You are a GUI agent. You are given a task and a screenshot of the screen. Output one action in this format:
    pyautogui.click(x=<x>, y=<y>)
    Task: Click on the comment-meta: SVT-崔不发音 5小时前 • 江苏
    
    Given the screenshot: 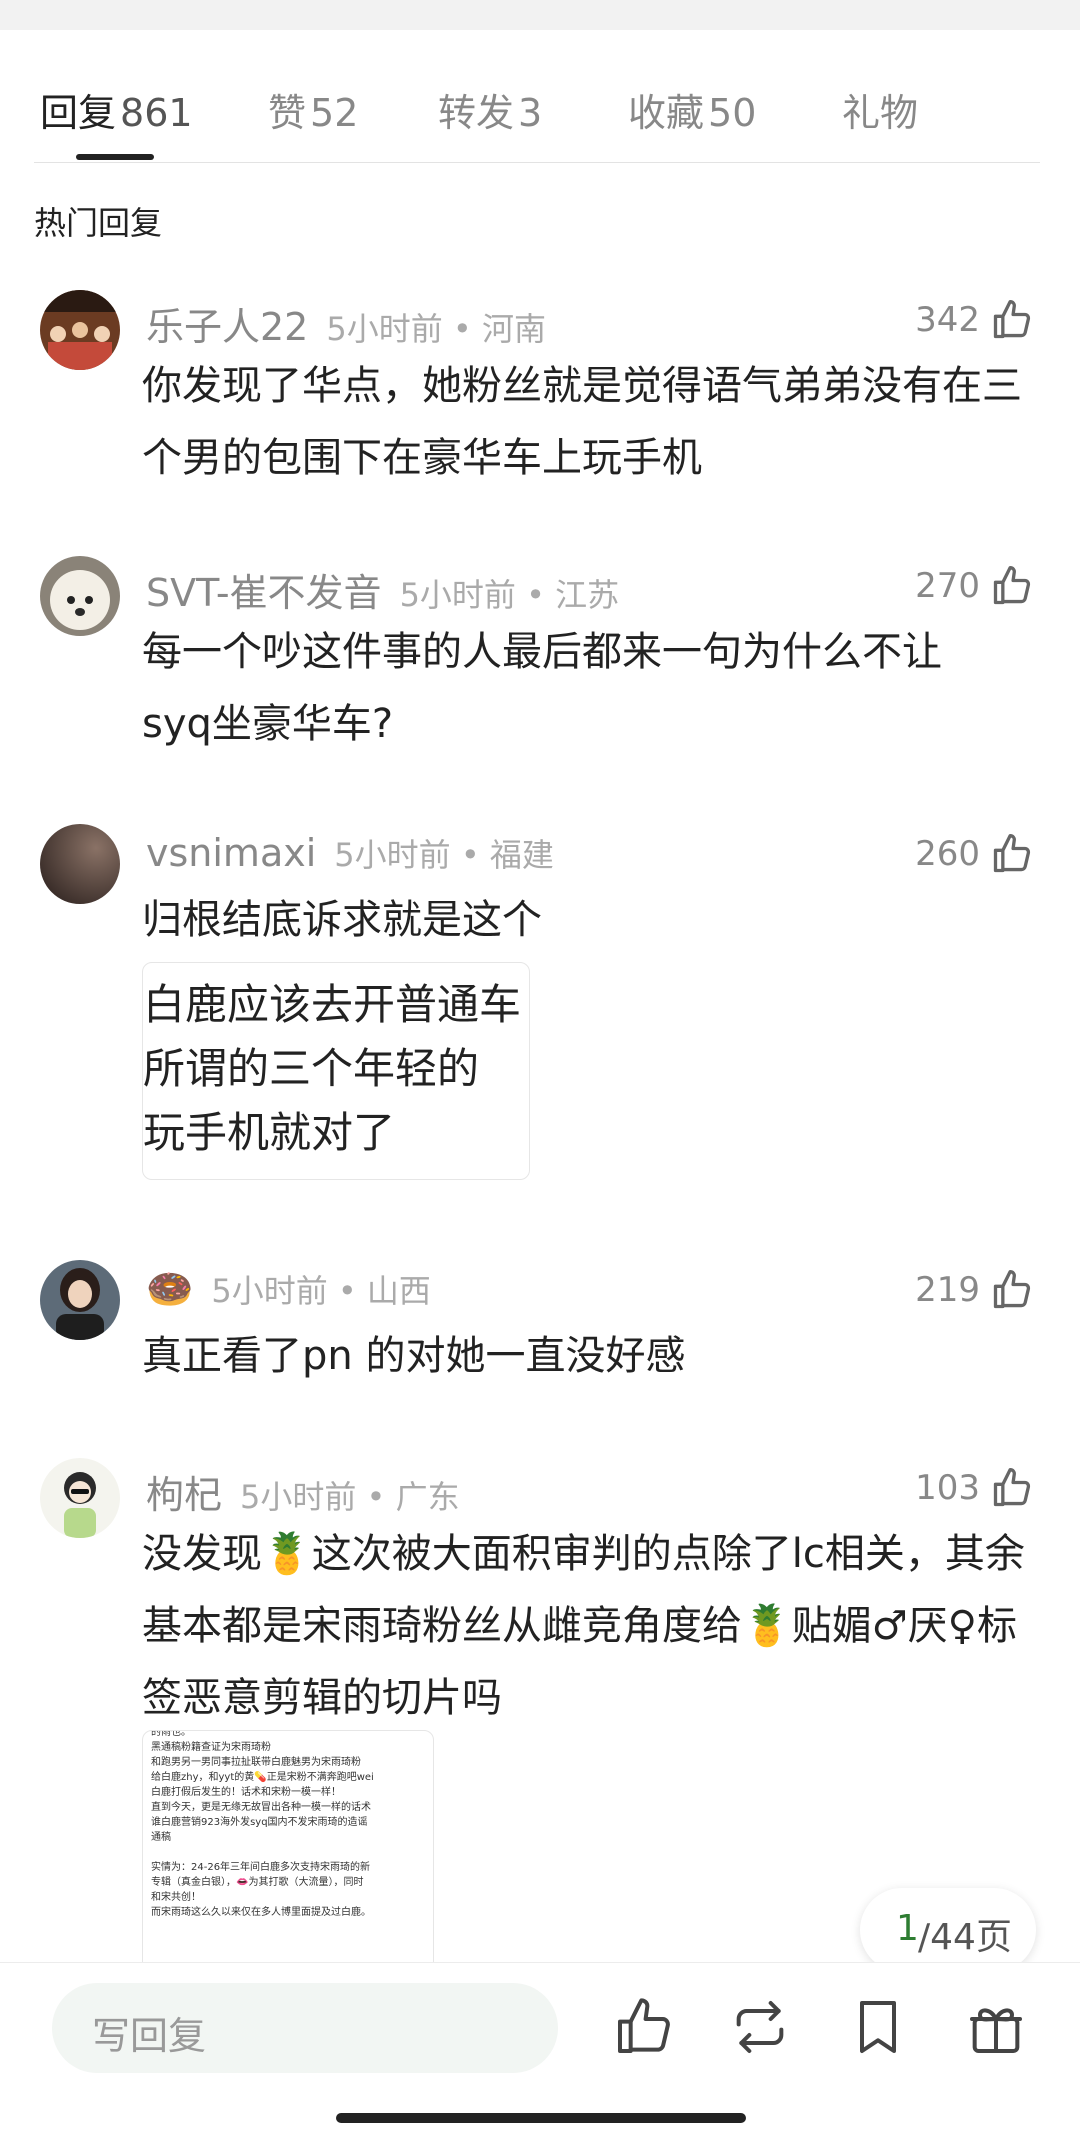 What is the action you would take?
    pyautogui.click(x=382, y=588)
    